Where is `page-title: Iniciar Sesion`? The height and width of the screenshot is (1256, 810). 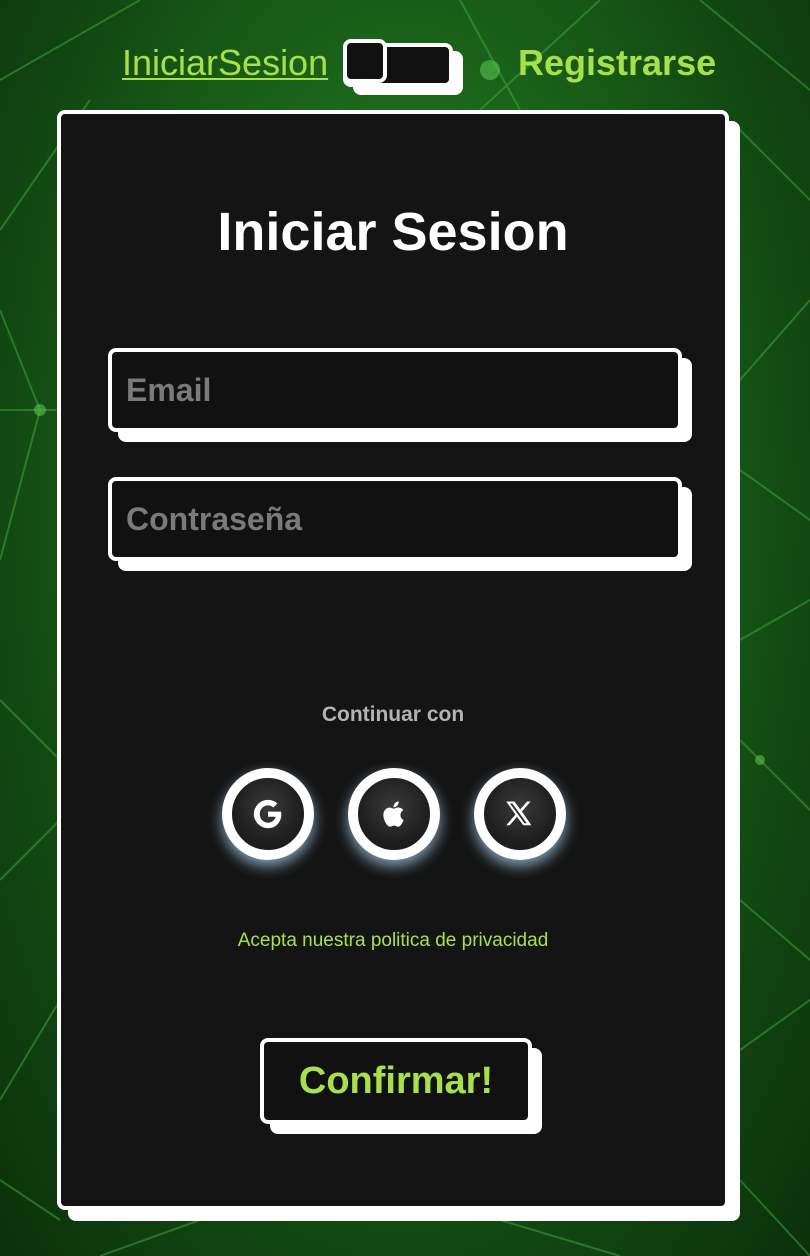
page-title: Iniciar Sesion is located at coordinates (393, 232).